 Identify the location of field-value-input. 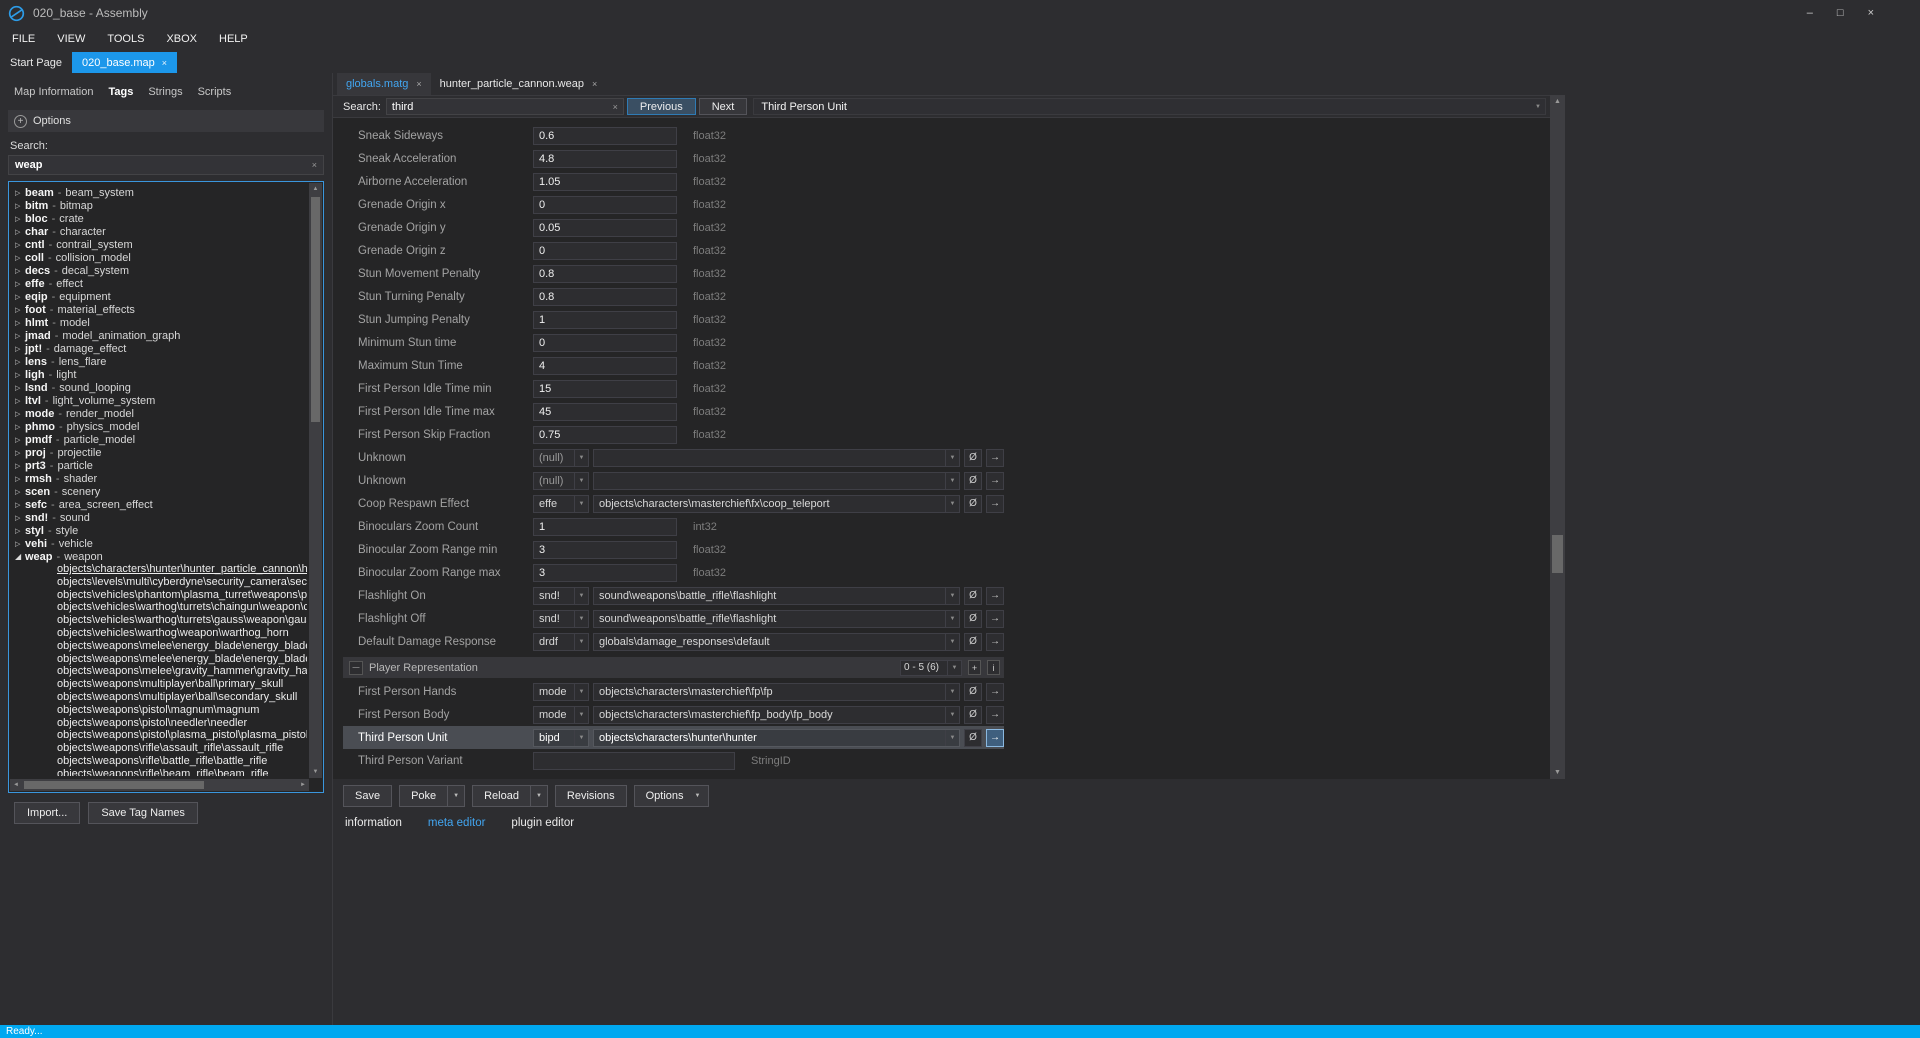
(634, 760).